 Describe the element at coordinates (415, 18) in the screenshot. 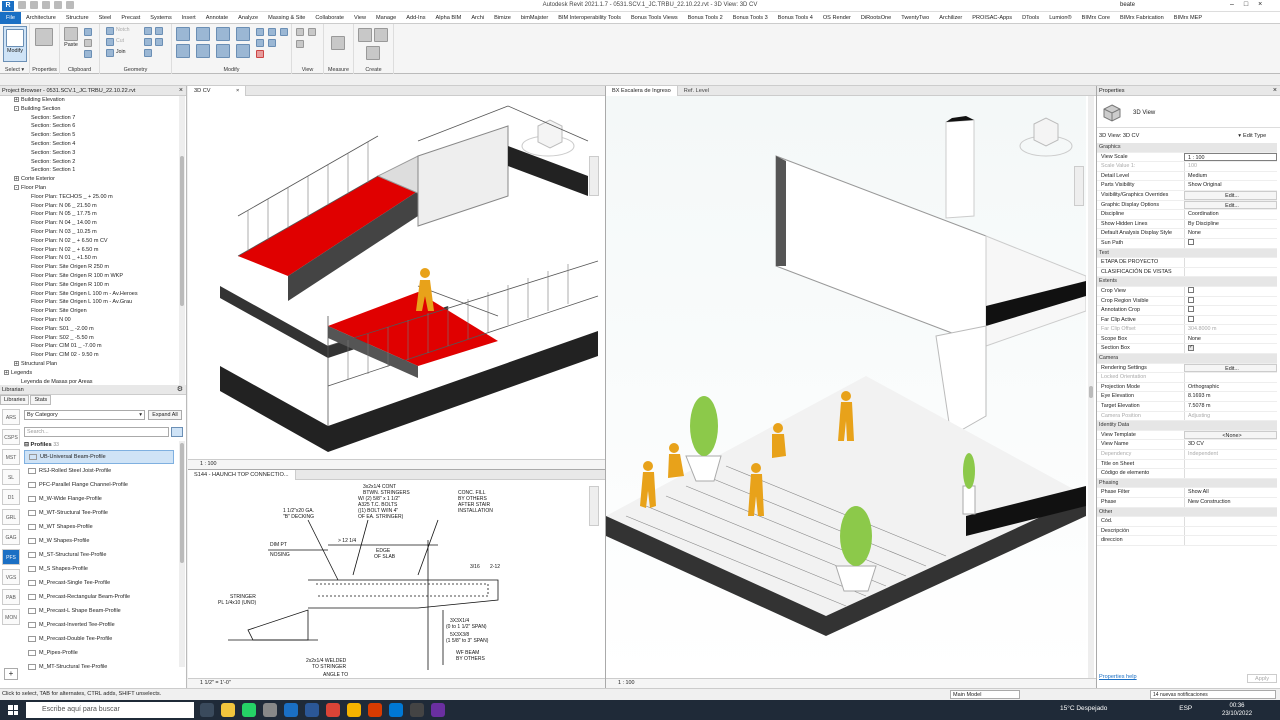

I see `tab-add-ins: Add-Ins` at that location.